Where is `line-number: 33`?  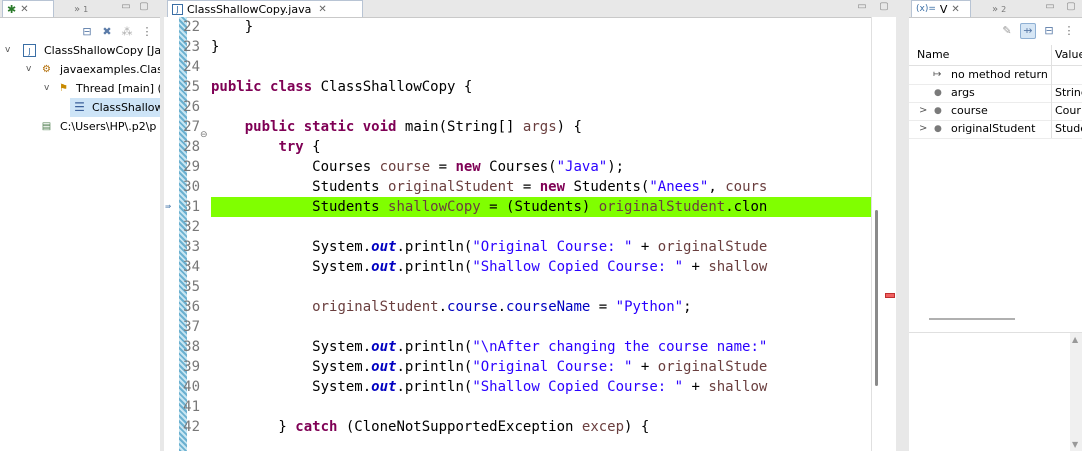
line-number: 33 is located at coordinates (191, 247).